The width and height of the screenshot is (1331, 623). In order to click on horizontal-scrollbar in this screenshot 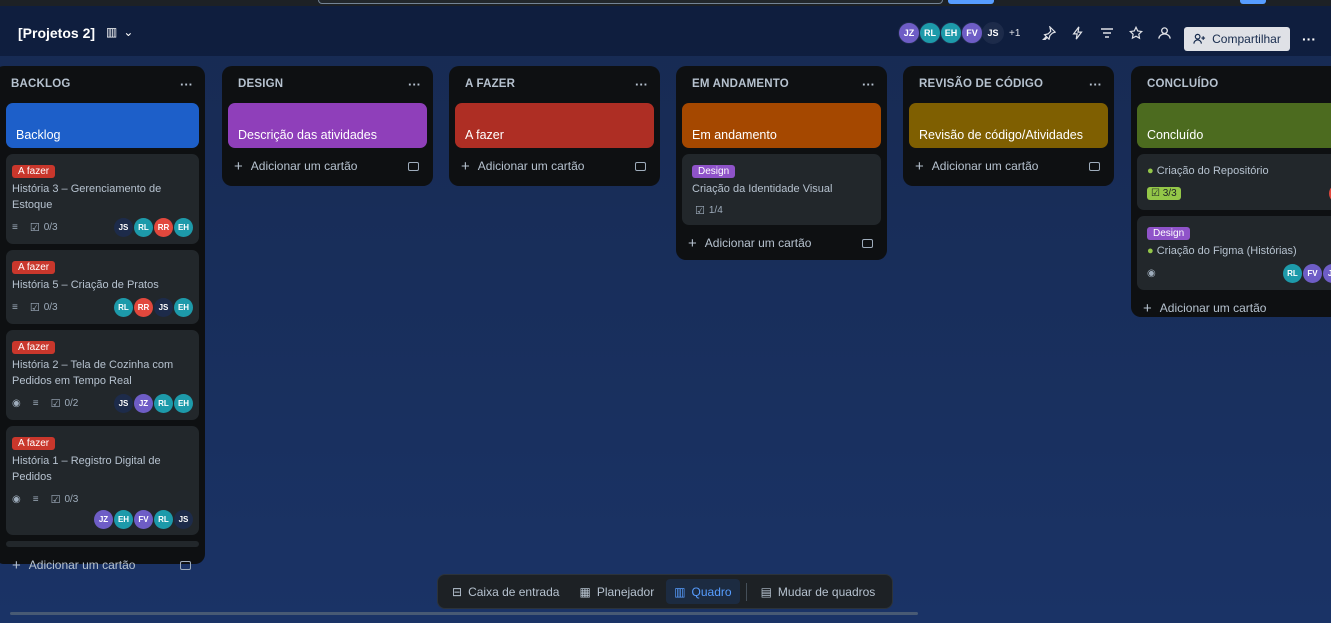, I will do `click(464, 613)`.